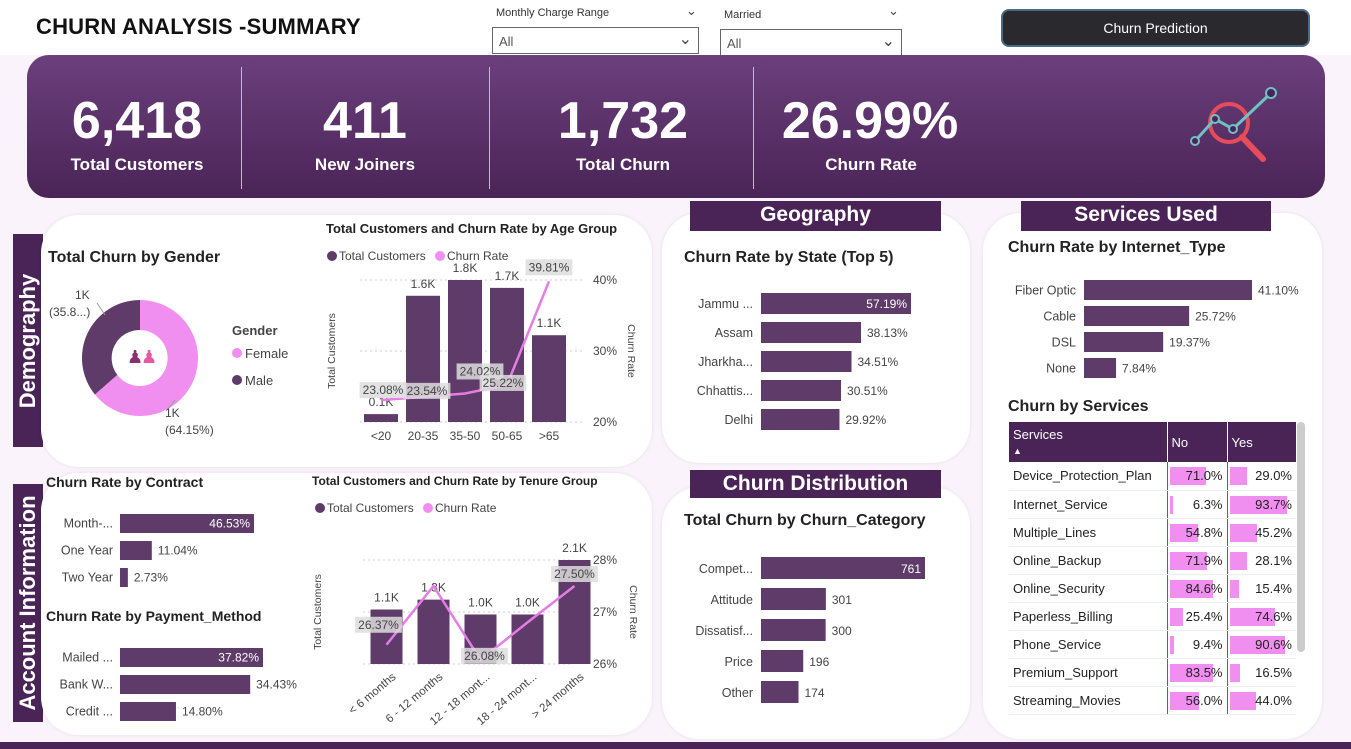 The image size is (1351, 749). I want to click on bar-category-label: DSL, so click(1064, 342).